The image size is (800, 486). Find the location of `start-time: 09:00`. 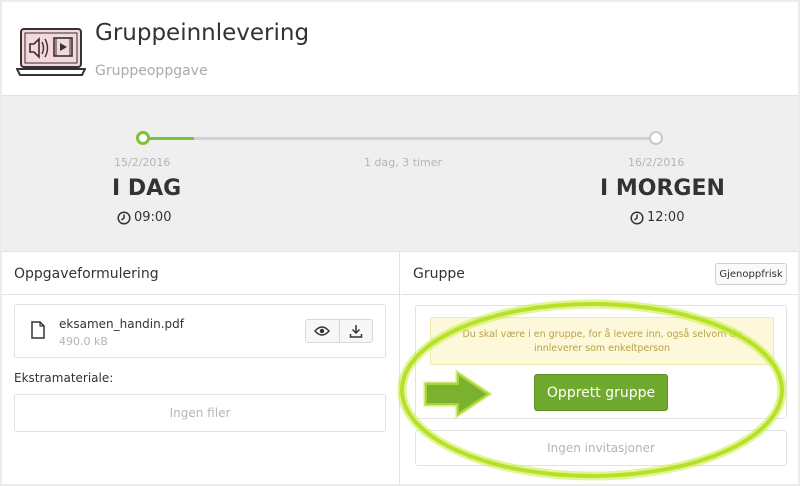

start-time: 09:00 is located at coordinates (144, 217).